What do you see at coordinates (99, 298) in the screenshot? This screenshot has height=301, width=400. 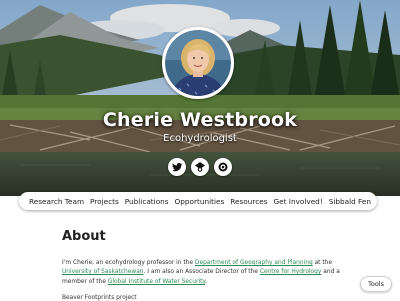 I see `beaver-footprints-text: Beaver Footprints project` at bounding box center [99, 298].